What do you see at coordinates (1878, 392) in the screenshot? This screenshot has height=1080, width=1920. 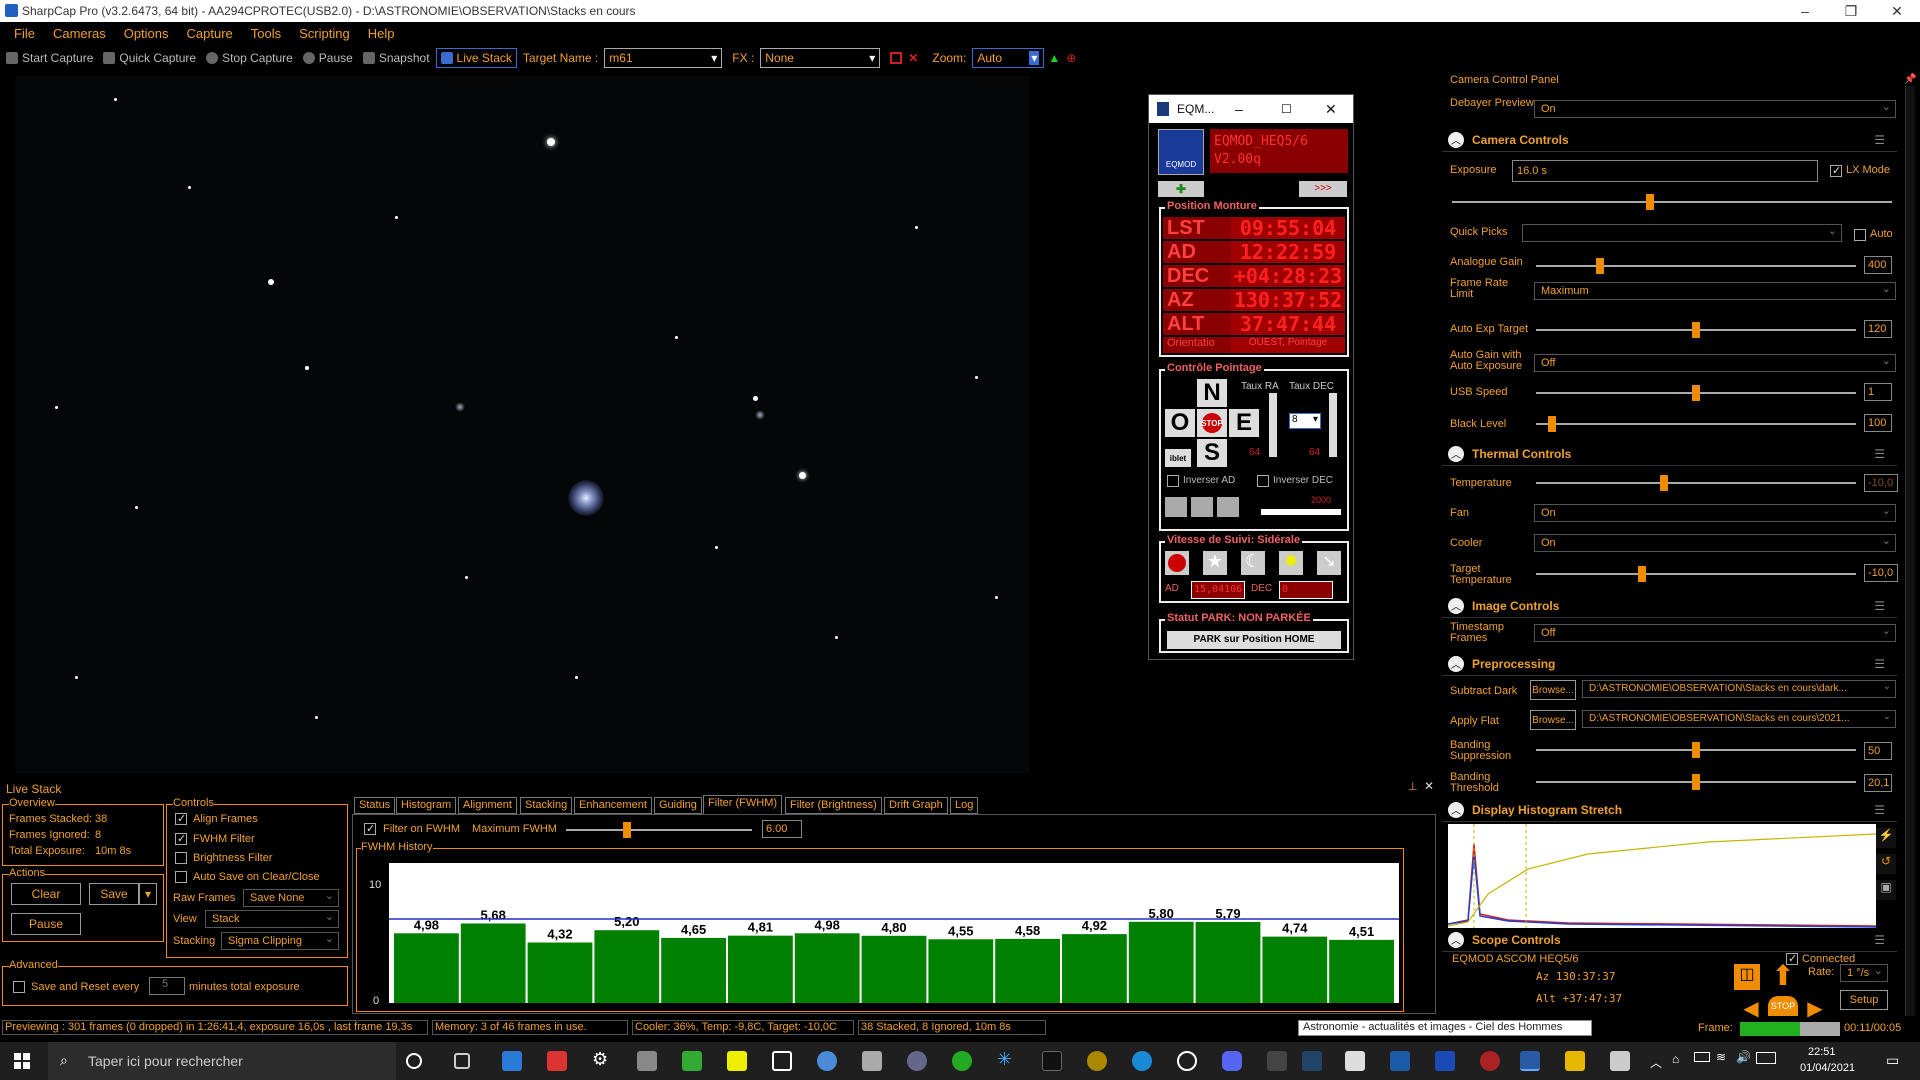 I see `usb-speed-value: 1` at bounding box center [1878, 392].